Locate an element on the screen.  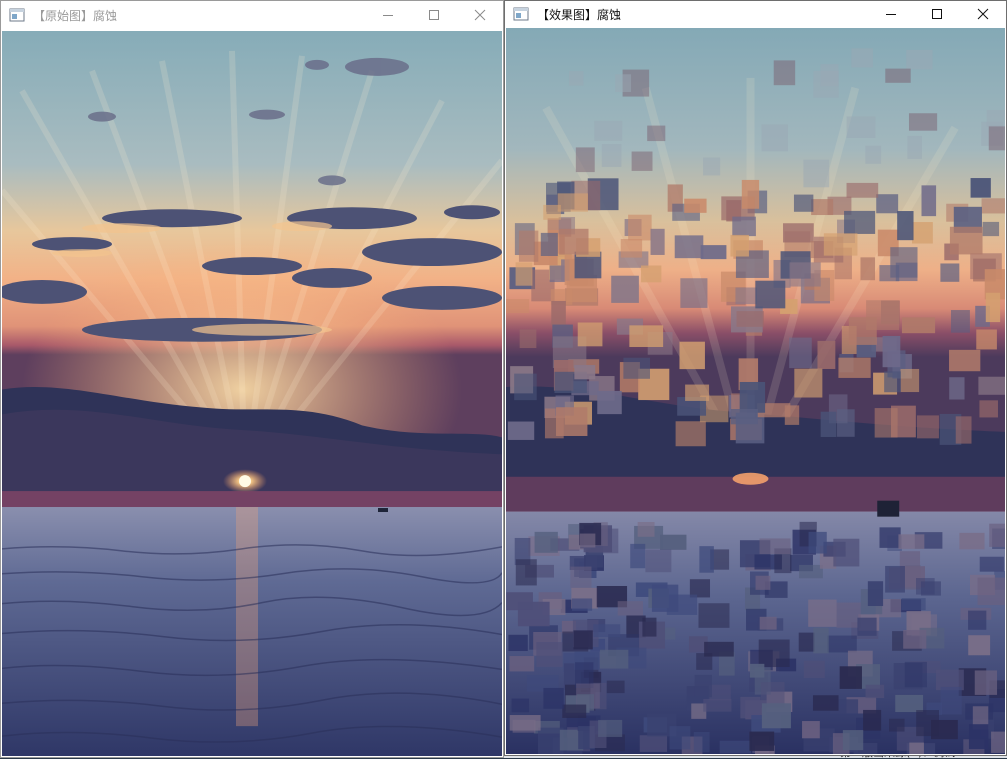
window-titlebar: 【效果图】腐蚀 is located at coordinates (755, 14).